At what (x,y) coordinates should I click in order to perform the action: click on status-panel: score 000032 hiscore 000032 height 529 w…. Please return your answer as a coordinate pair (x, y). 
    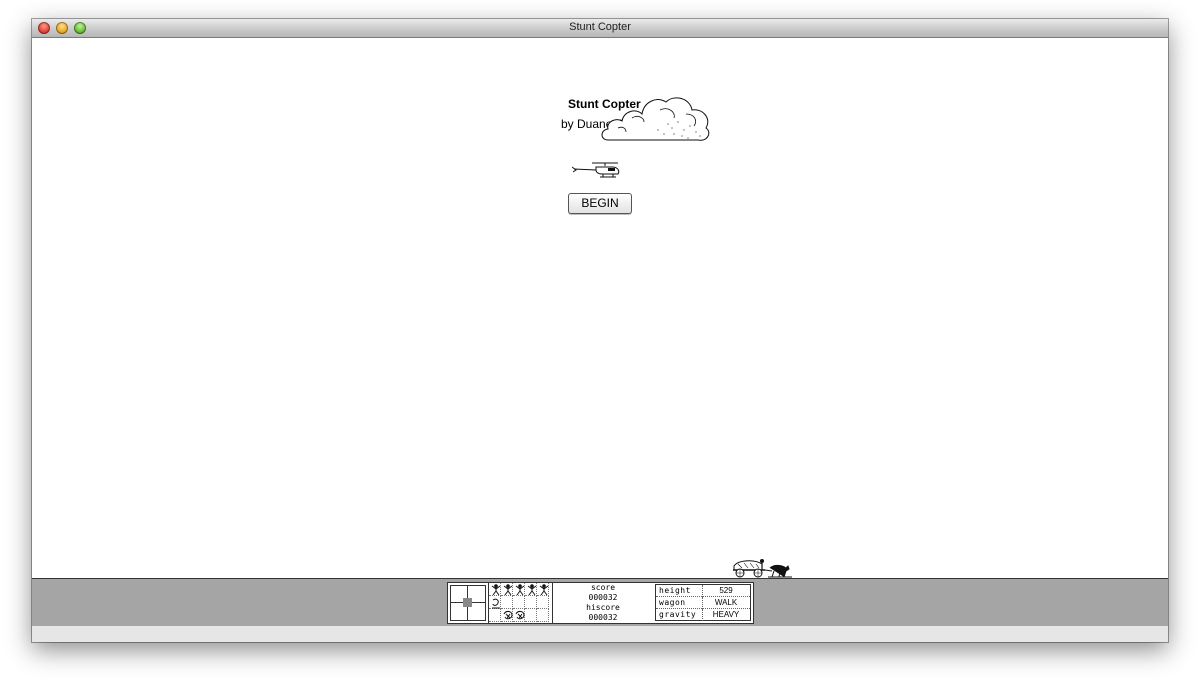
    Looking at the image, I should click on (600, 603).